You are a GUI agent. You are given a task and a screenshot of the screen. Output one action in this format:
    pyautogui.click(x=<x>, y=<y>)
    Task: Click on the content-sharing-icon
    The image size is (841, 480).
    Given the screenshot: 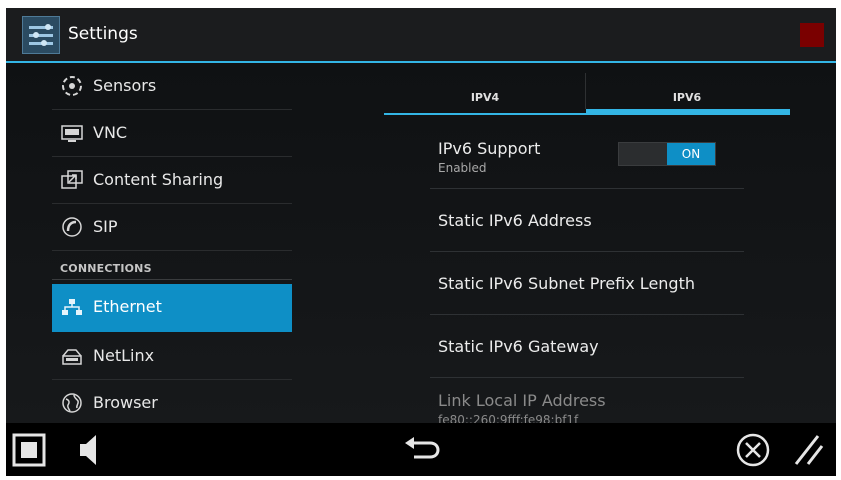 What is the action you would take?
    pyautogui.click(x=72, y=180)
    